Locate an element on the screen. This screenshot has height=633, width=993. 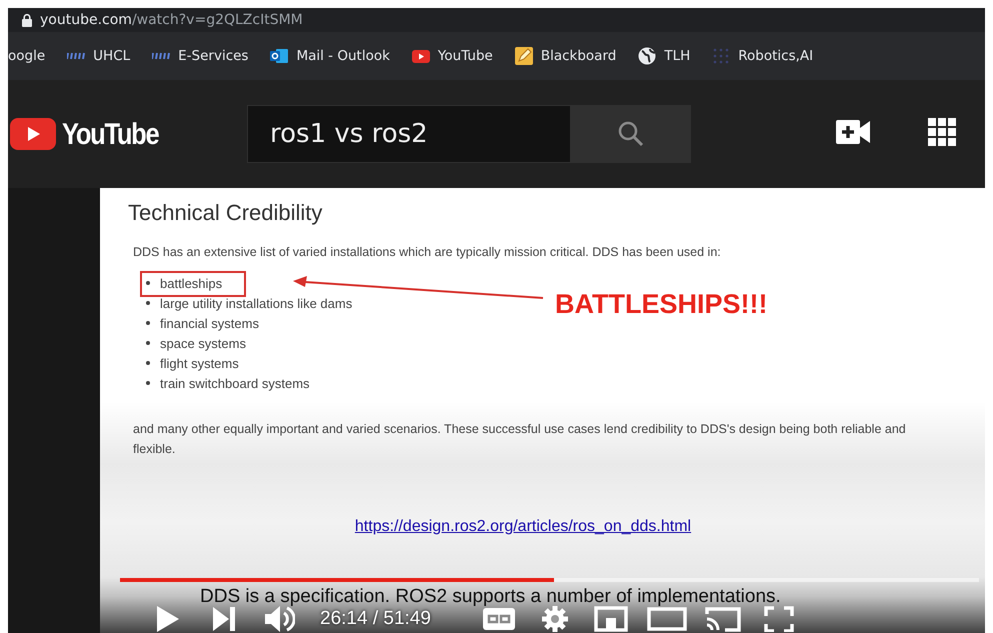
fullscreen-icon is located at coordinates (779, 619).